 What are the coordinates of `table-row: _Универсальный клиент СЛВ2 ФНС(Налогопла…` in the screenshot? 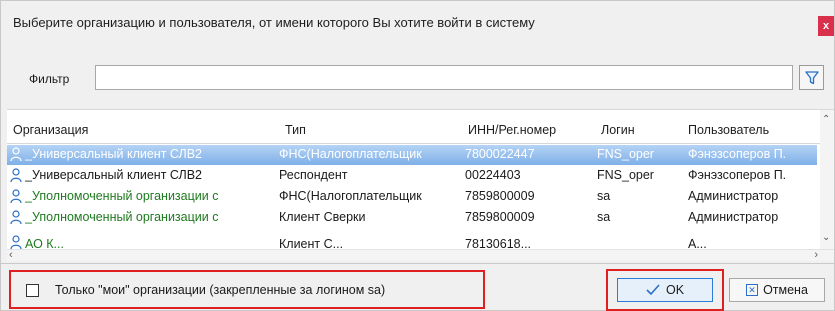 It's located at (412, 155).